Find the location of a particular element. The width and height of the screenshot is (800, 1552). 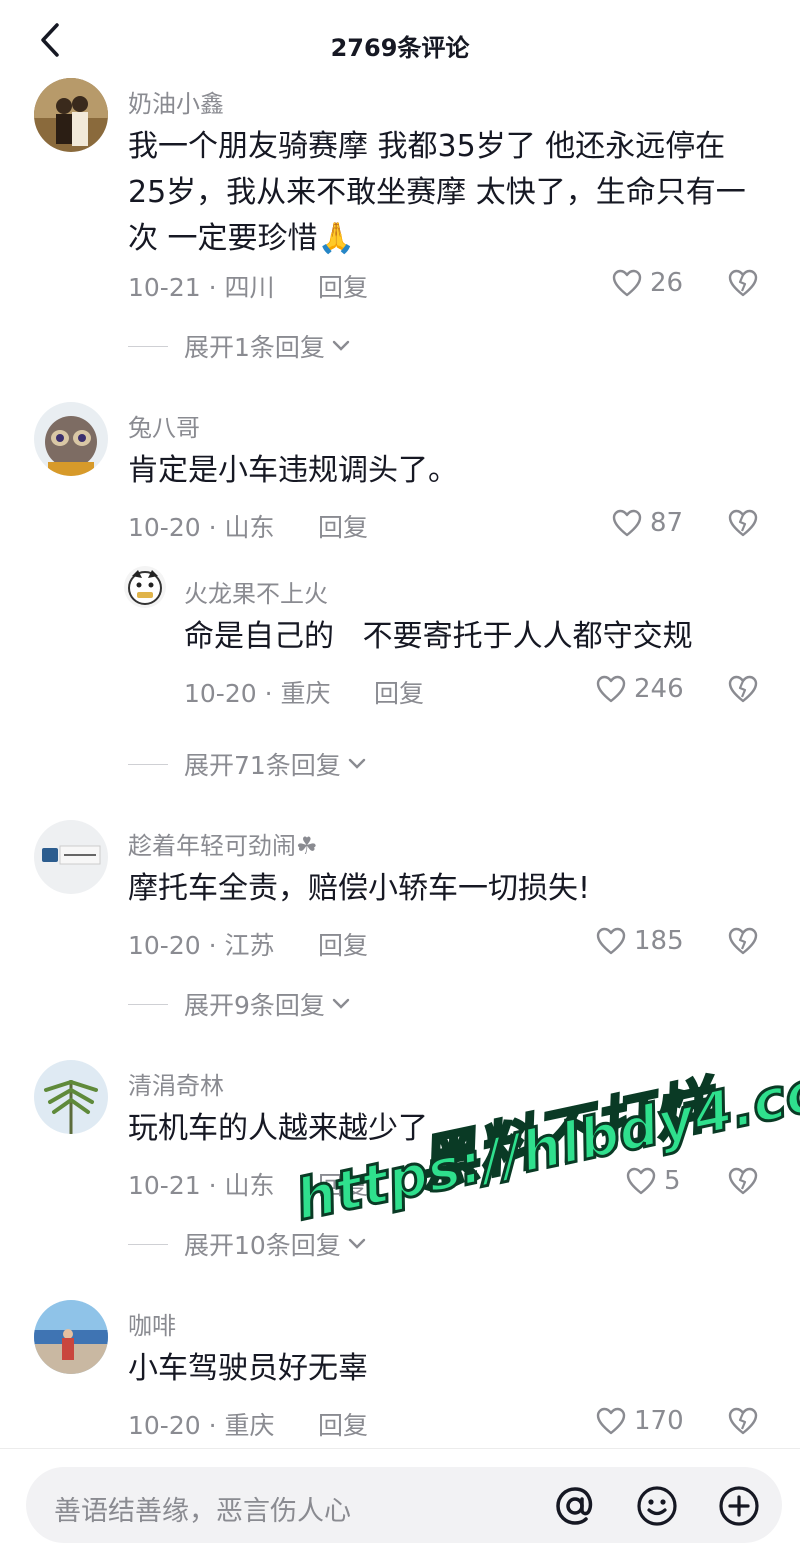

reply-username: 火龙果不上火 is located at coordinates (256, 591).